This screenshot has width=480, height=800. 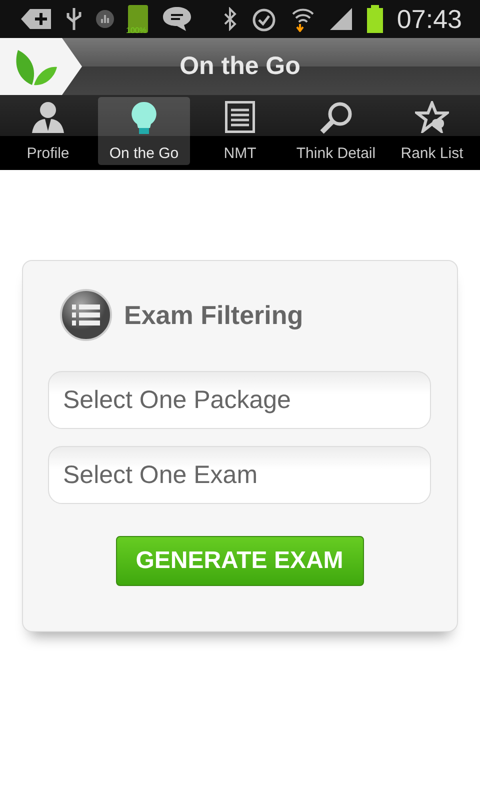 What do you see at coordinates (240, 66) in the screenshot?
I see `screen-title: On the Go` at bounding box center [240, 66].